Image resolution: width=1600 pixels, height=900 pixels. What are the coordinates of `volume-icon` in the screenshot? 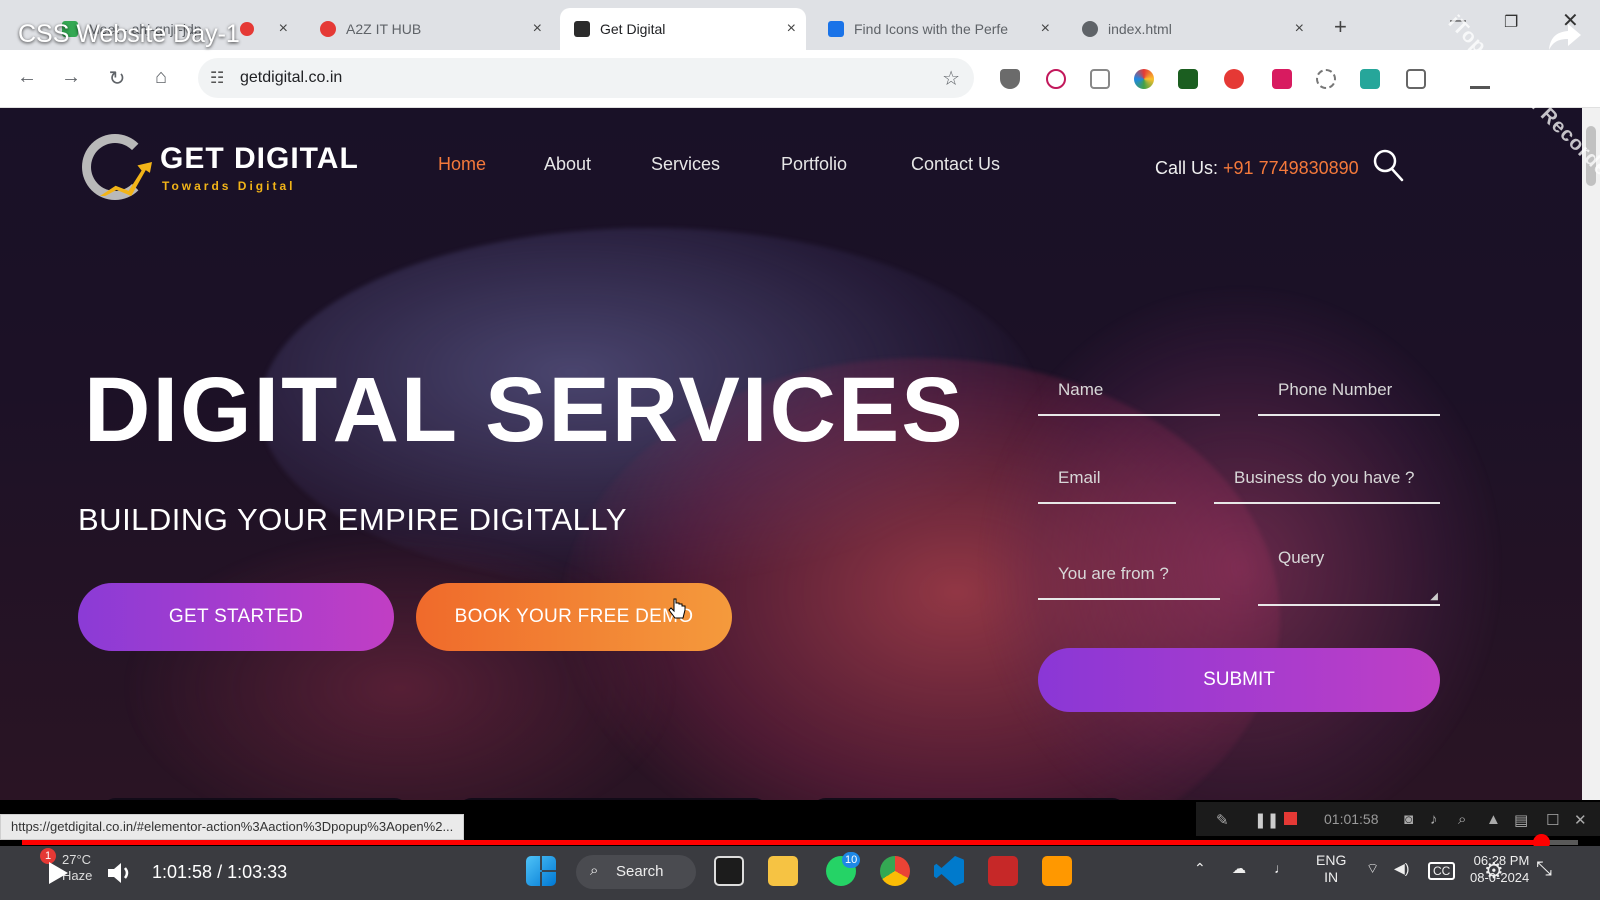 It's located at (120, 873).